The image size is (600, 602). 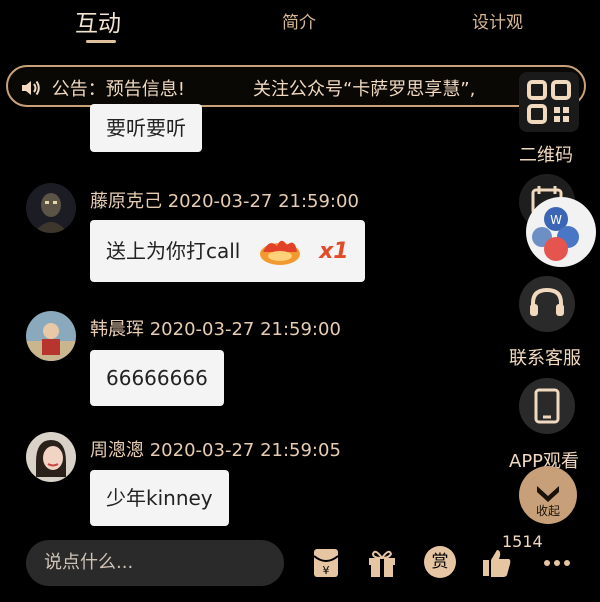 What do you see at coordinates (279, 252) in the screenshot?
I see `gift-icon` at bounding box center [279, 252].